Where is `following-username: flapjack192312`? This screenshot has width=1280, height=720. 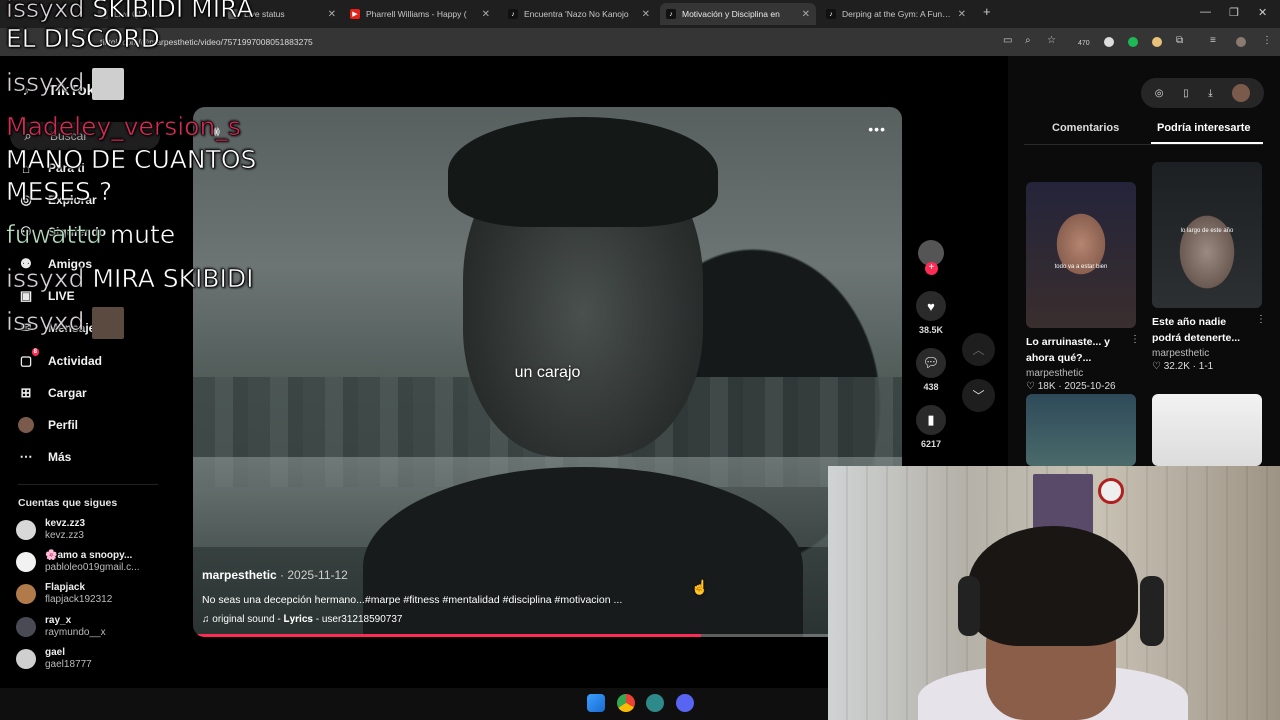
following-username: flapjack192312 is located at coordinates (79, 599).